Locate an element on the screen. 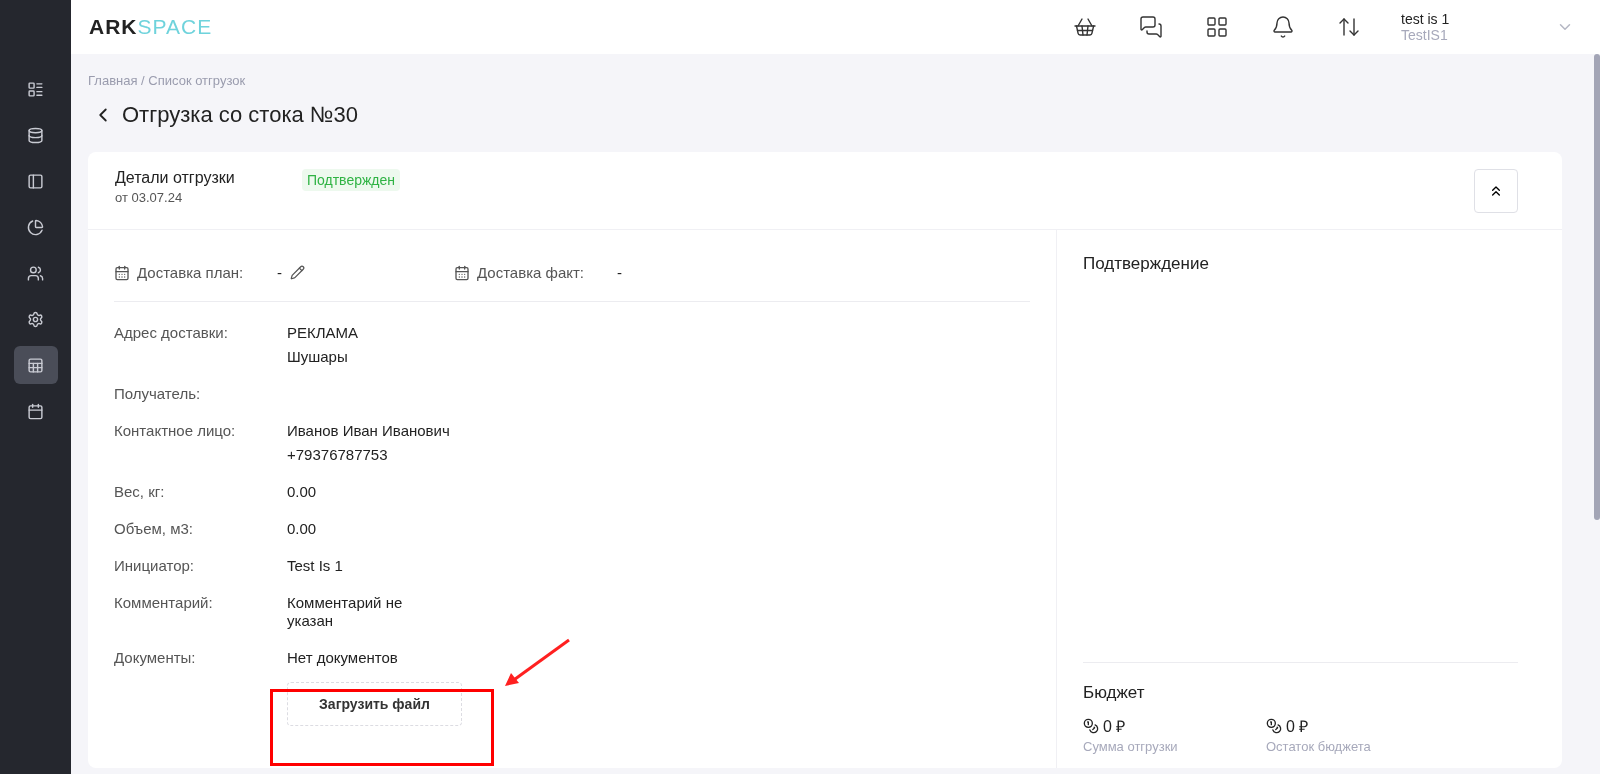 This screenshot has height=774, width=1600. budget-caption: Сумма отгрузки is located at coordinates (1131, 746).